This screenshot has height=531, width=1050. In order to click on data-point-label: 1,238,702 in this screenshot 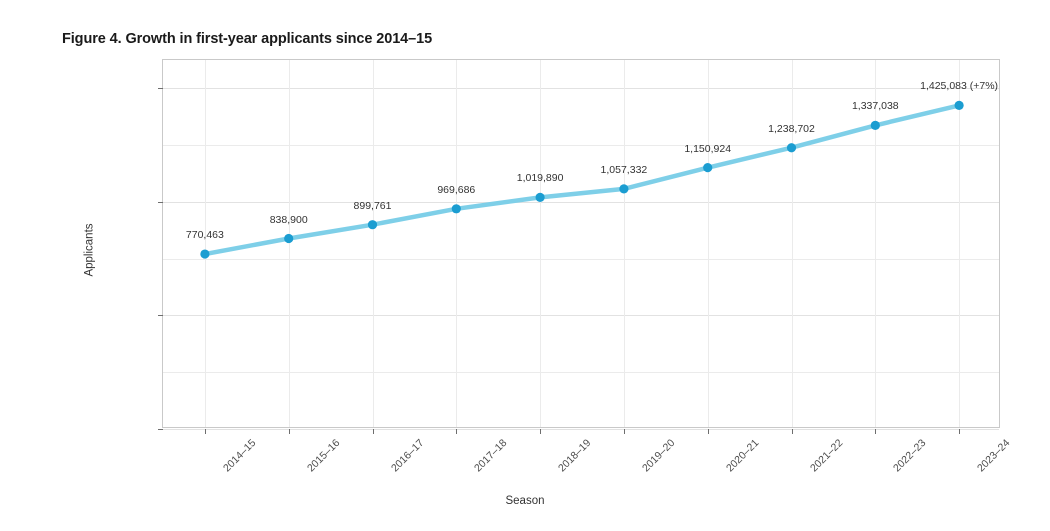, I will do `click(791, 128)`.